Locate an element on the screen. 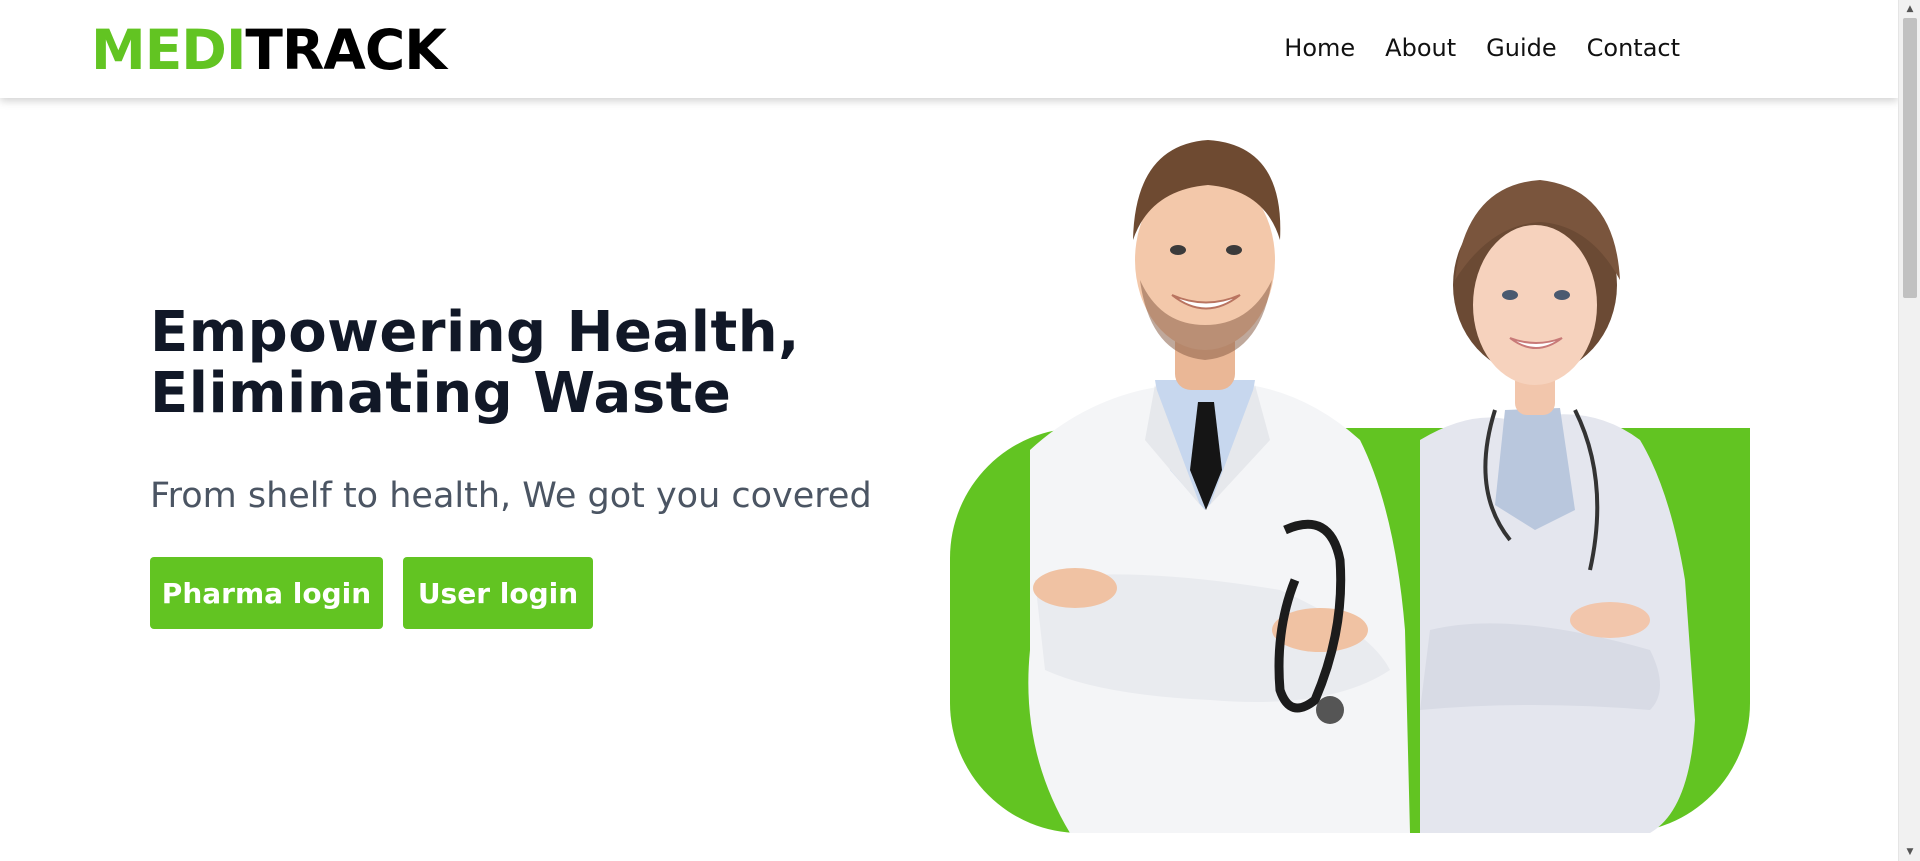 Image resolution: width=1920 pixels, height=861 pixels. scroll-up-arrow-icon: ▲ is located at coordinates (1909, 9).